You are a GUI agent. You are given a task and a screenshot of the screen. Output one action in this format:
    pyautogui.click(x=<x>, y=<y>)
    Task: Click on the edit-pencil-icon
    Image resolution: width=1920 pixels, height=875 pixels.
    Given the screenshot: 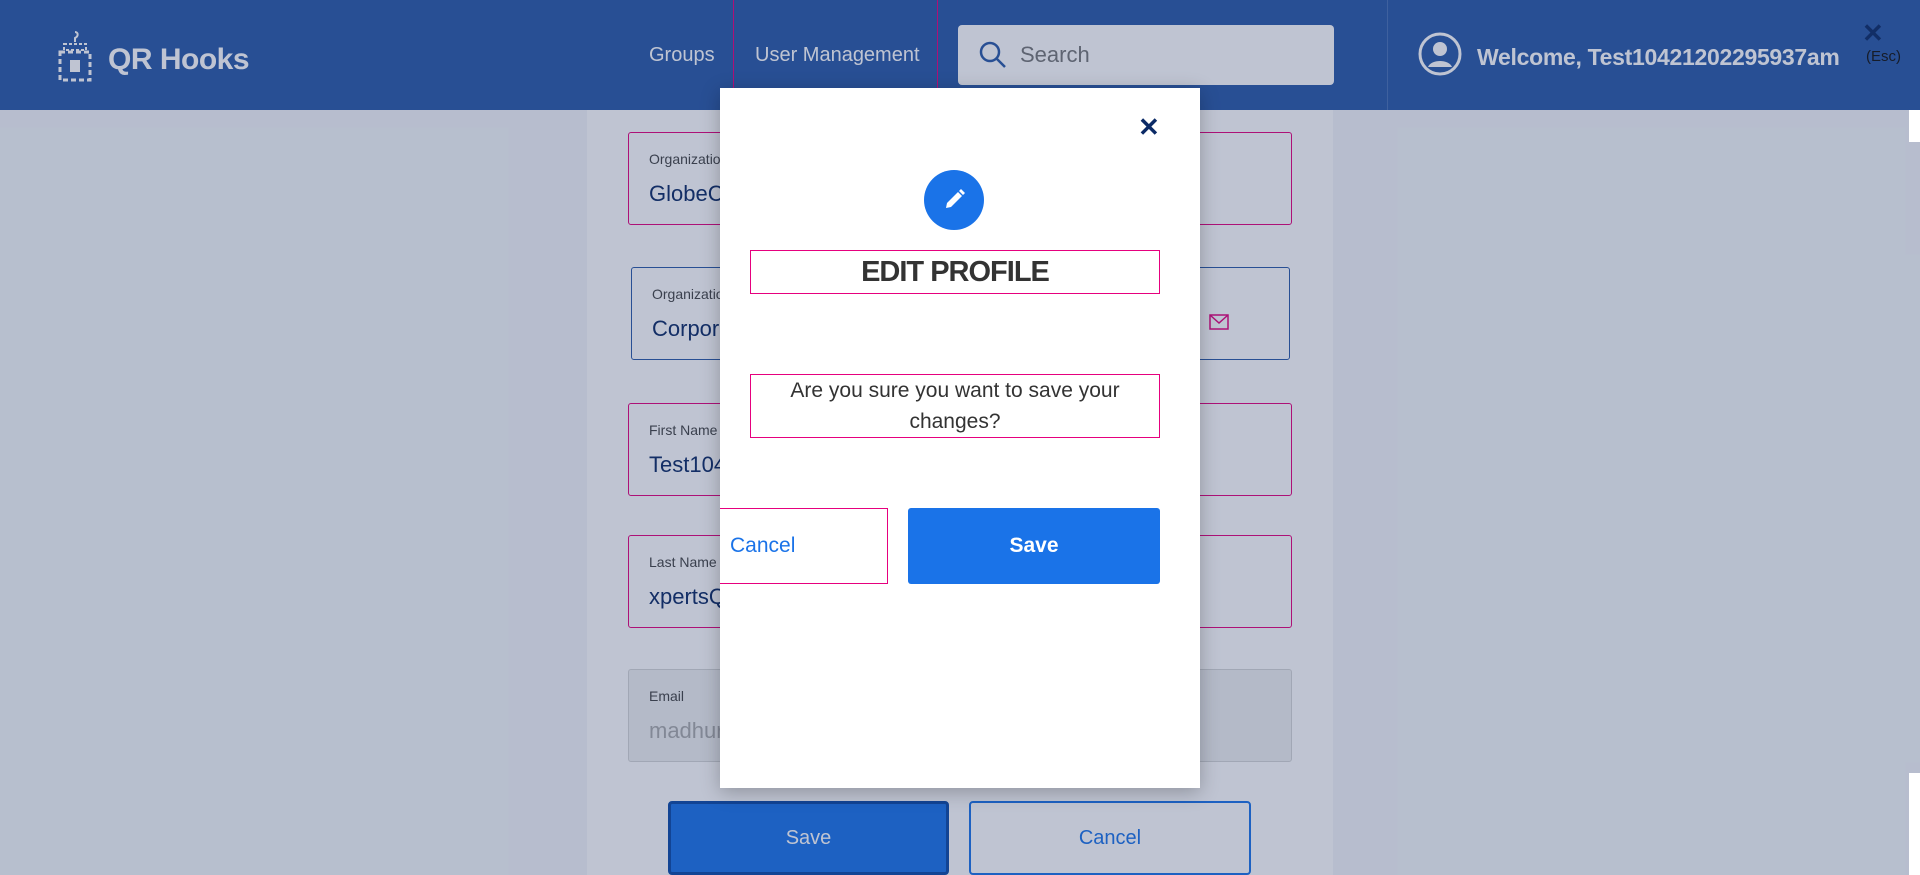 What is the action you would take?
    pyautogui.click(x=954, y=200)
    